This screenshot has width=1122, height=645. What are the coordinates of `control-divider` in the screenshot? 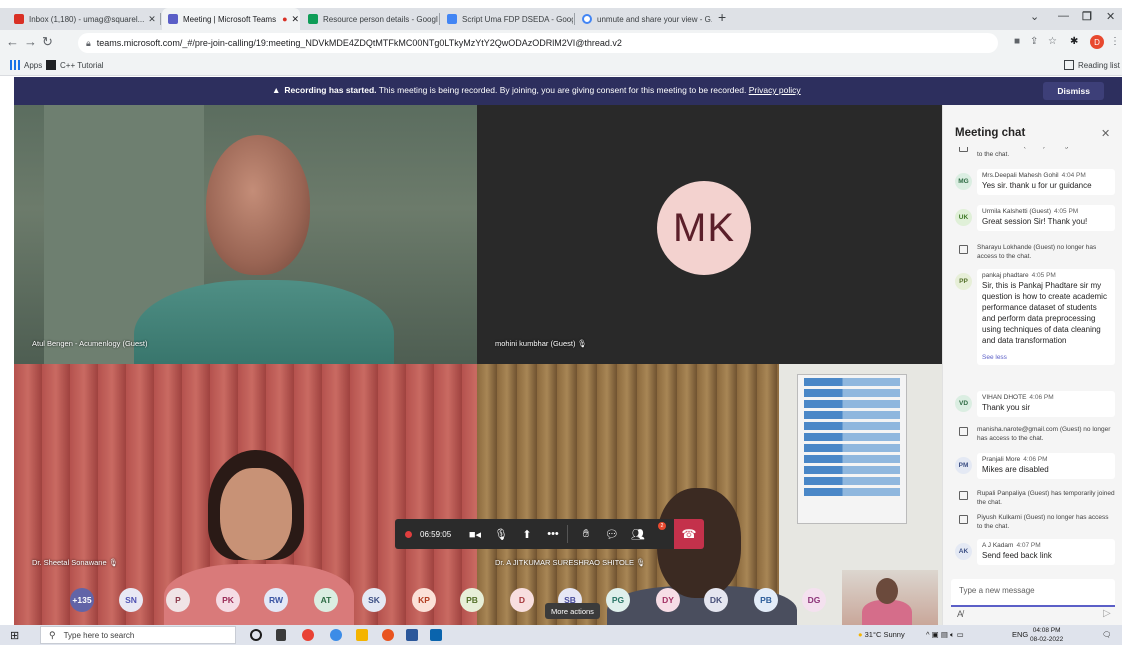 It's located at (567, 534).